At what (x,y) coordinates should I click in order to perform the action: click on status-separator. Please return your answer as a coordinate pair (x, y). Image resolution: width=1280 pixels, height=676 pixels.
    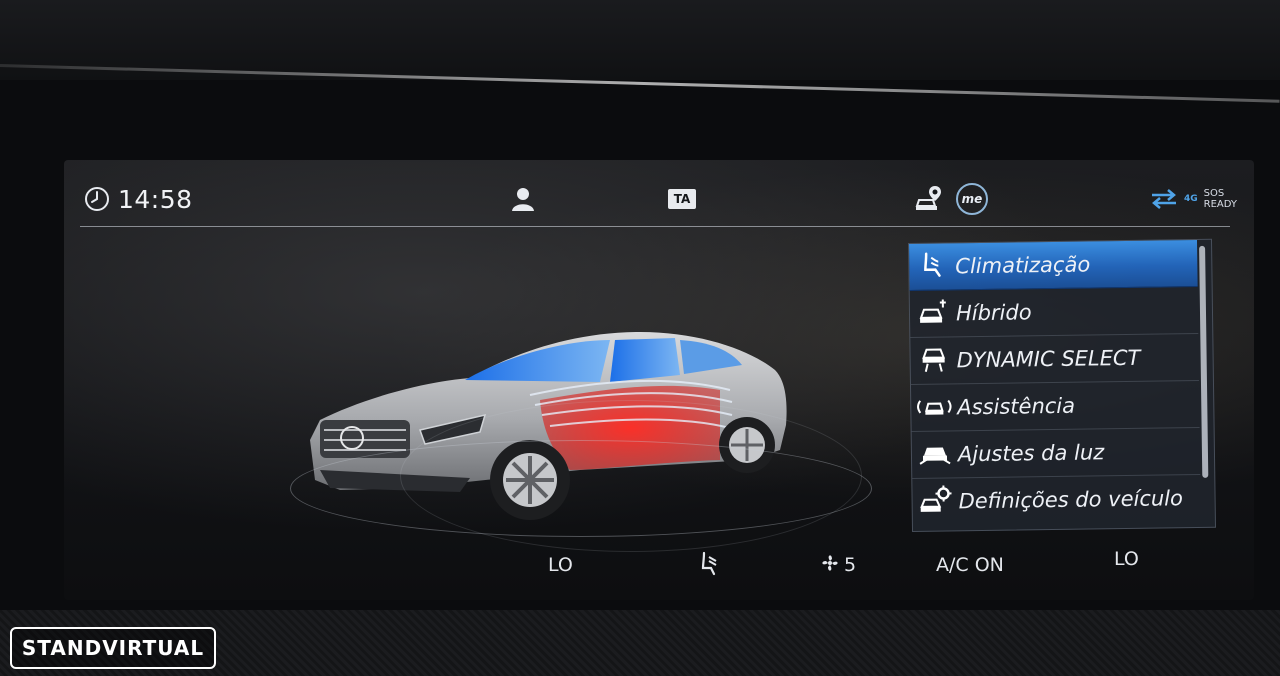
    Looking at the image, I should click on (655, 226).